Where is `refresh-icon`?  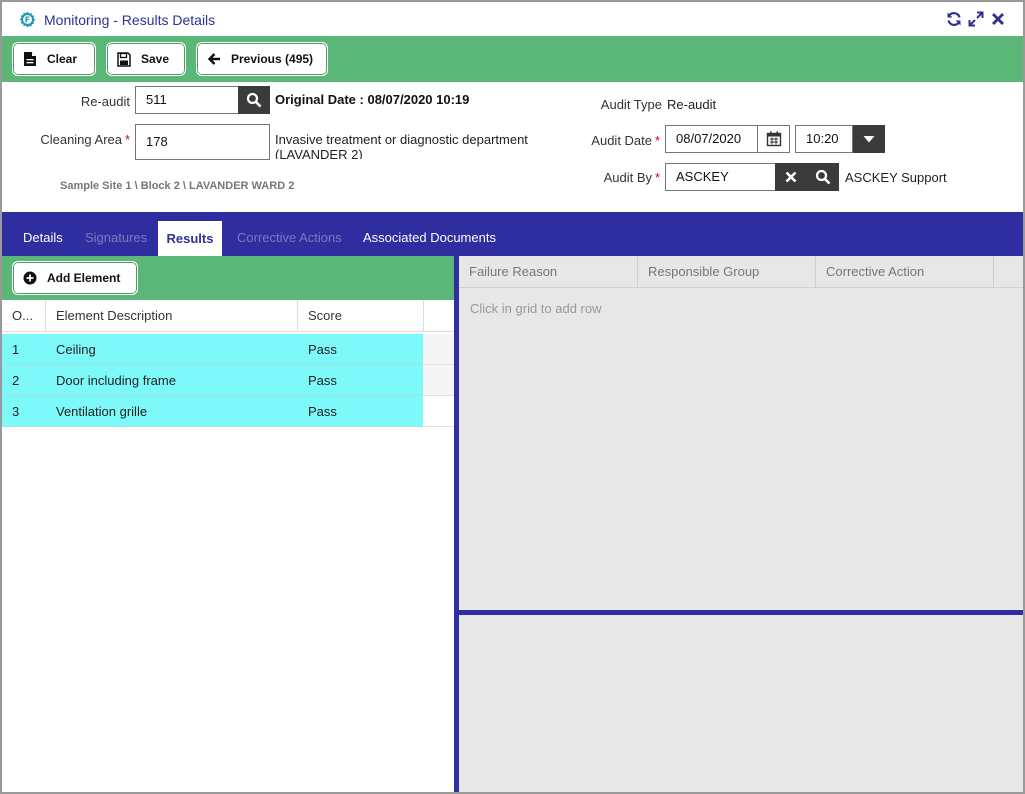
refresh-icon is located at coordinates (954, 19).